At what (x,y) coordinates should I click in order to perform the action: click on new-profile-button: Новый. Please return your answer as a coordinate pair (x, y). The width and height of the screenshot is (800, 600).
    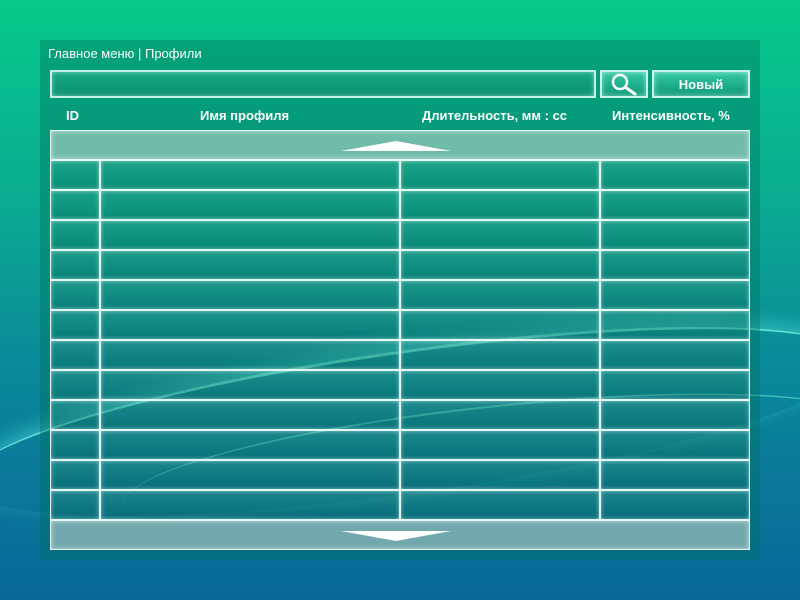
    Looking at the image, I should click on (701, 84).